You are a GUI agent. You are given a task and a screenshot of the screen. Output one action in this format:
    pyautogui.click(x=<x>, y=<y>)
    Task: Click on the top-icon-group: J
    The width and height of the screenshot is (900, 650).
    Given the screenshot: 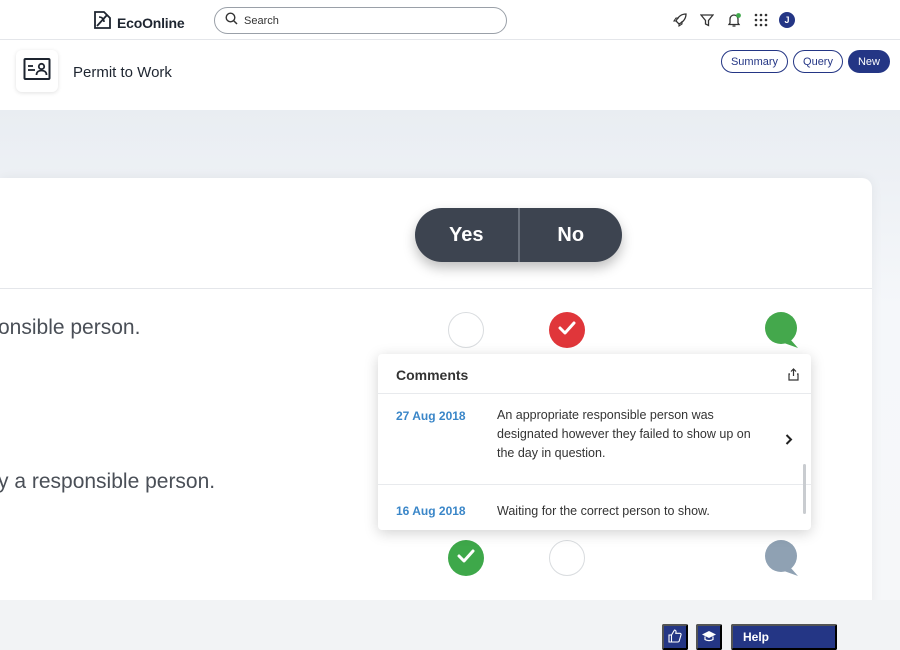 What is the action you would take?
    pyautogui.click(x=733, y=20)
    